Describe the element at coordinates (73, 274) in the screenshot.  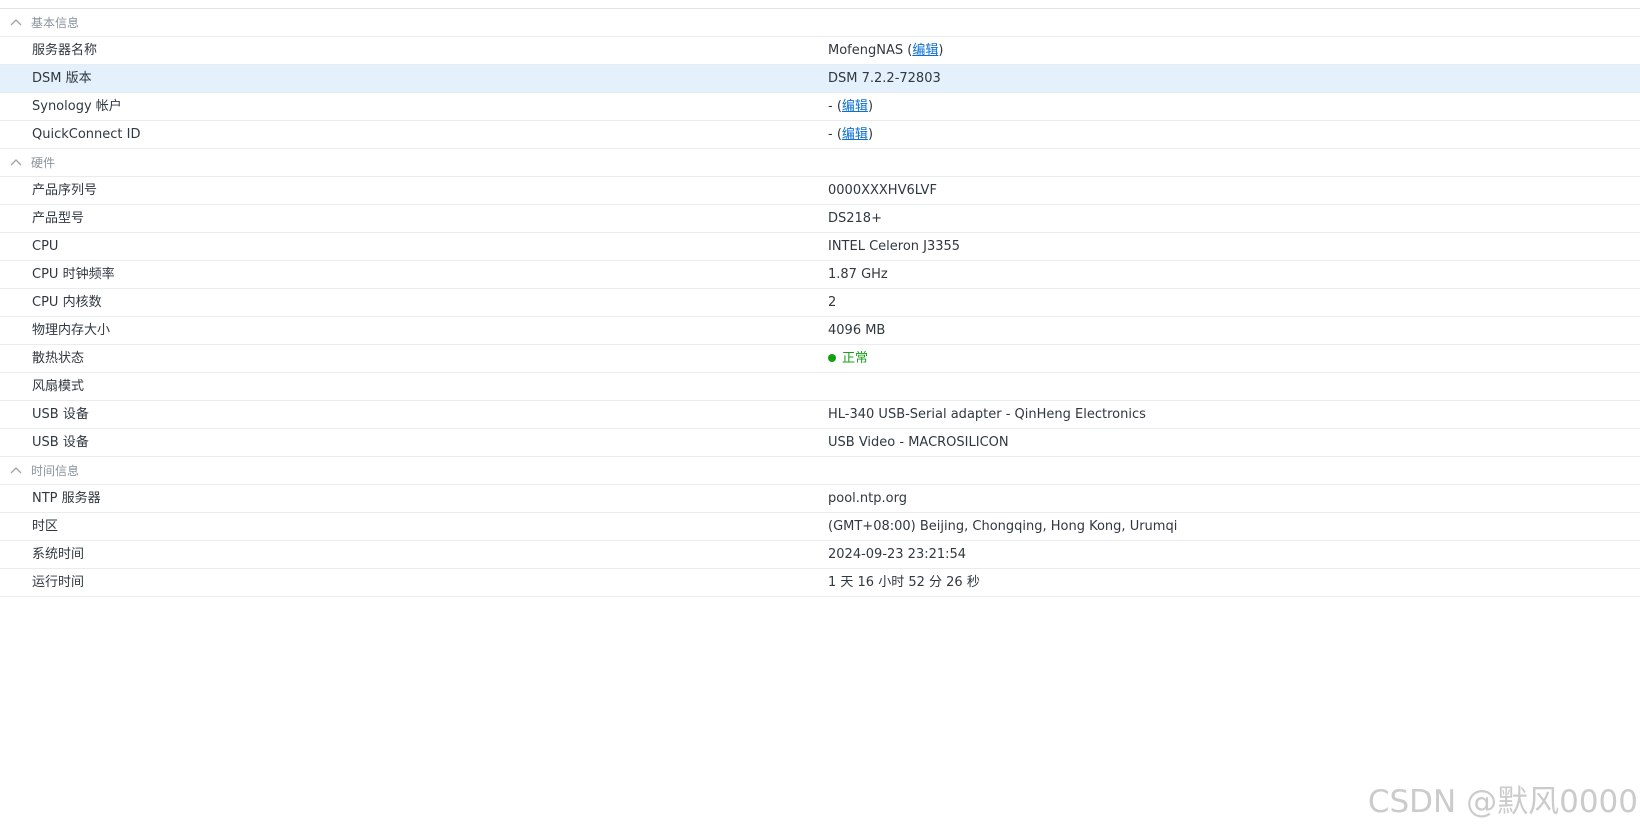
I see `row-label: CPU 时钟频率` at that location.